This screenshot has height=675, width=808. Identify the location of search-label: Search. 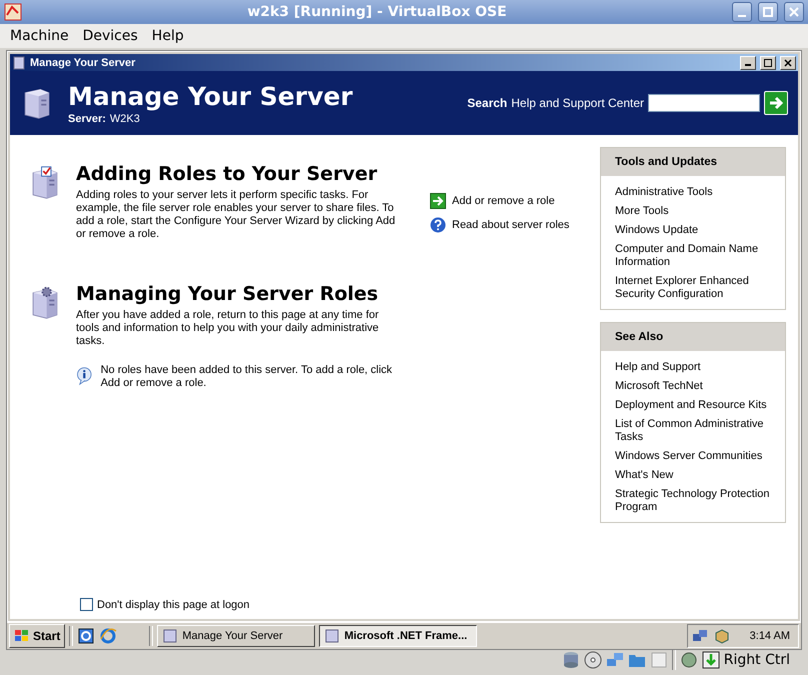
(487, 103).